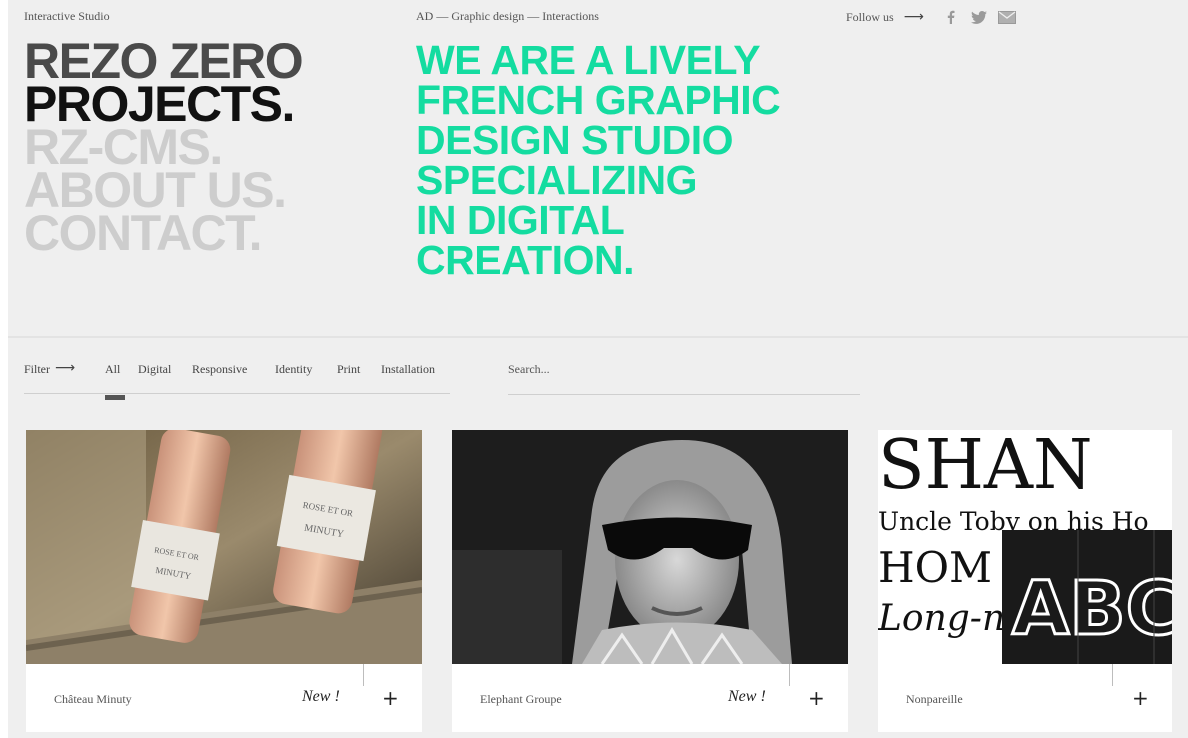 The image size is (1188, 738). Describe the element at coordinates (214, 233) in the screenshot. I see `nav-contact: CONTACT.` at that location.